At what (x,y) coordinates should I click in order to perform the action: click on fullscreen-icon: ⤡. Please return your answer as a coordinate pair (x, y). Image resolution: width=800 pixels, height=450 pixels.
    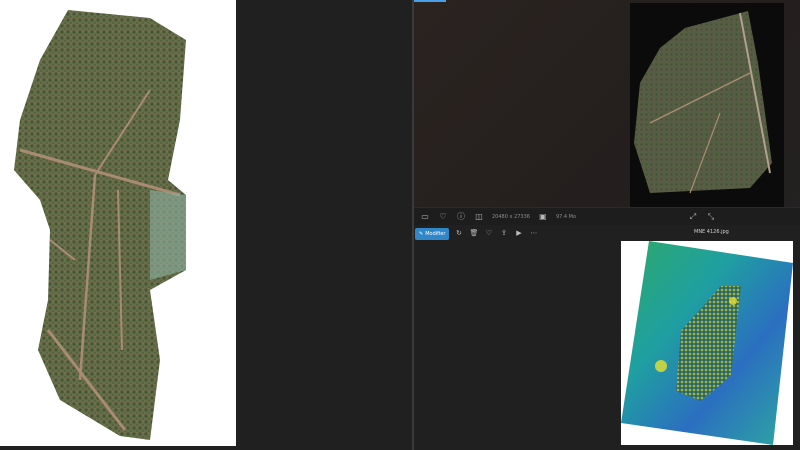
    Looking at the image, I should click on (711, 217).